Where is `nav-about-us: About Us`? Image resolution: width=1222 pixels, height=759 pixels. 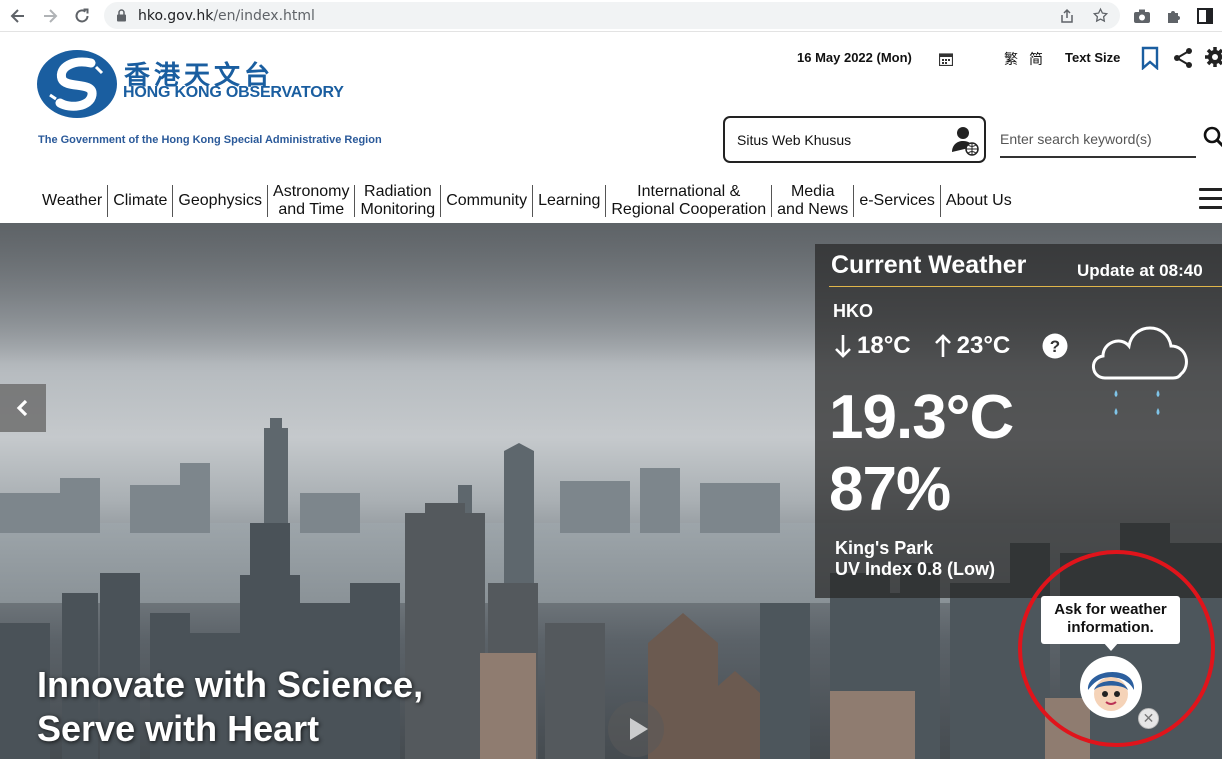 nav-about-us: About Us is located at coordinates (979, 201).